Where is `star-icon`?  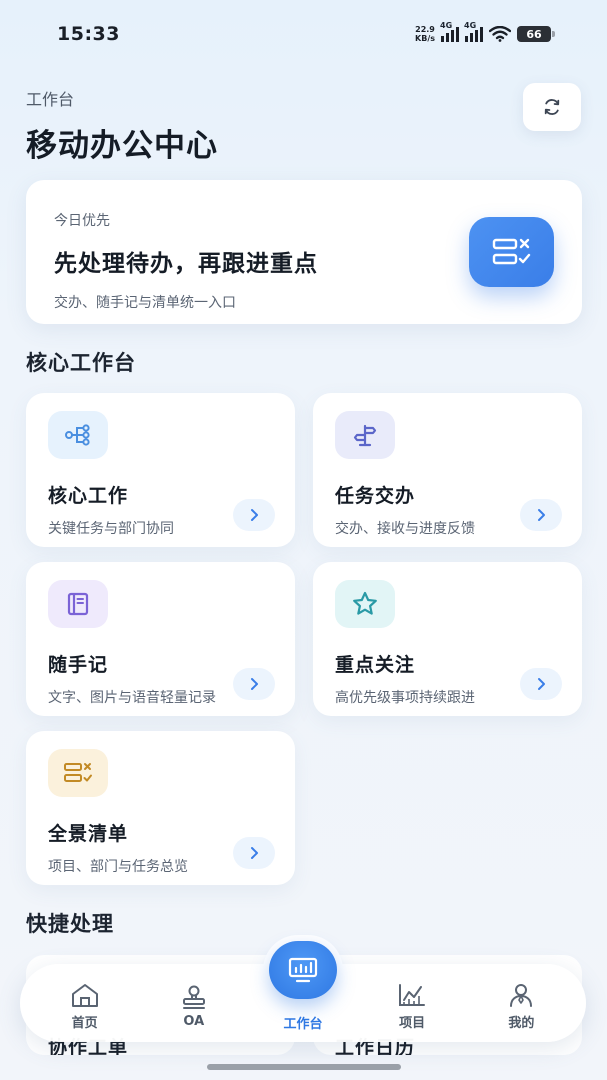
star-icon is located at coordinates (365, 604).